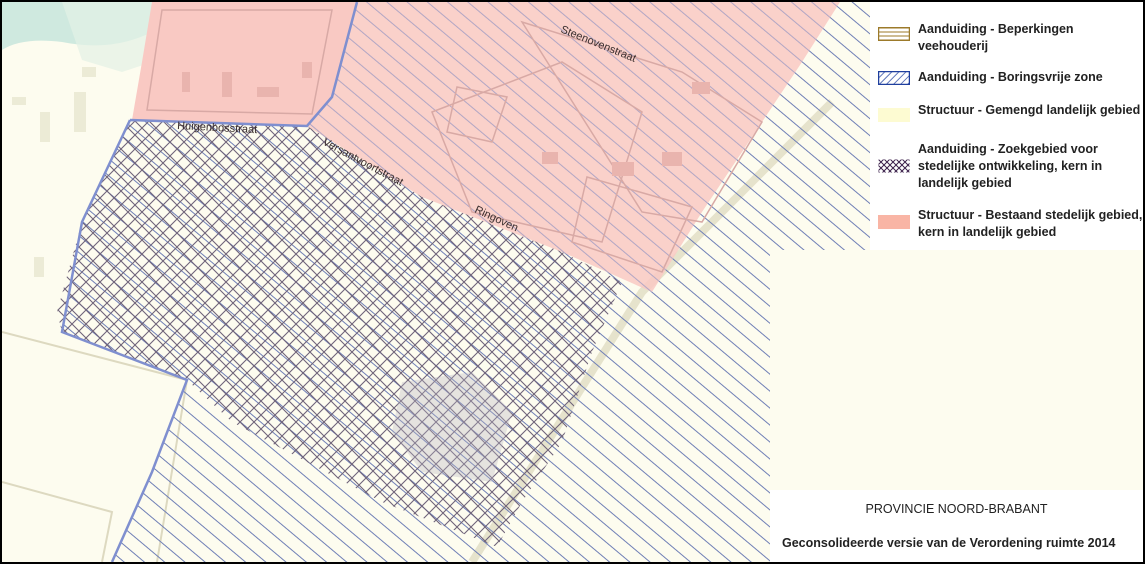  What do you see at coordinates (1029, 110) in the screenshot?
I see `legend-label: Structuur - Gemengd landelijk gebied` at bounding box center [1029, 110].